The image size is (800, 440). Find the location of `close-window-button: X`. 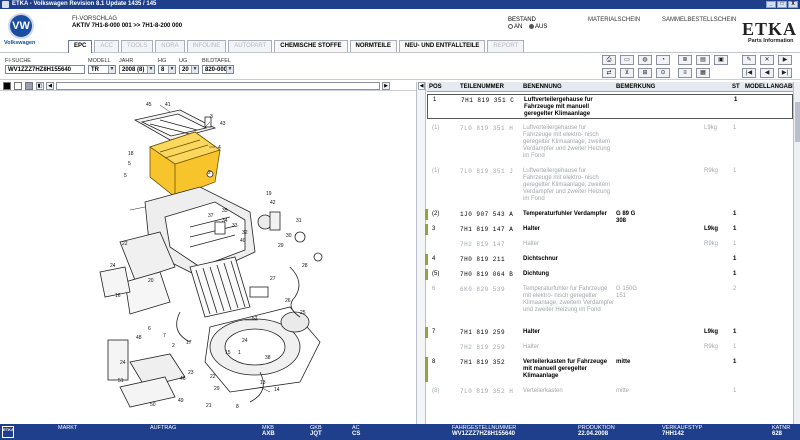

close-window-button: X is located at coordinates (793, 4).